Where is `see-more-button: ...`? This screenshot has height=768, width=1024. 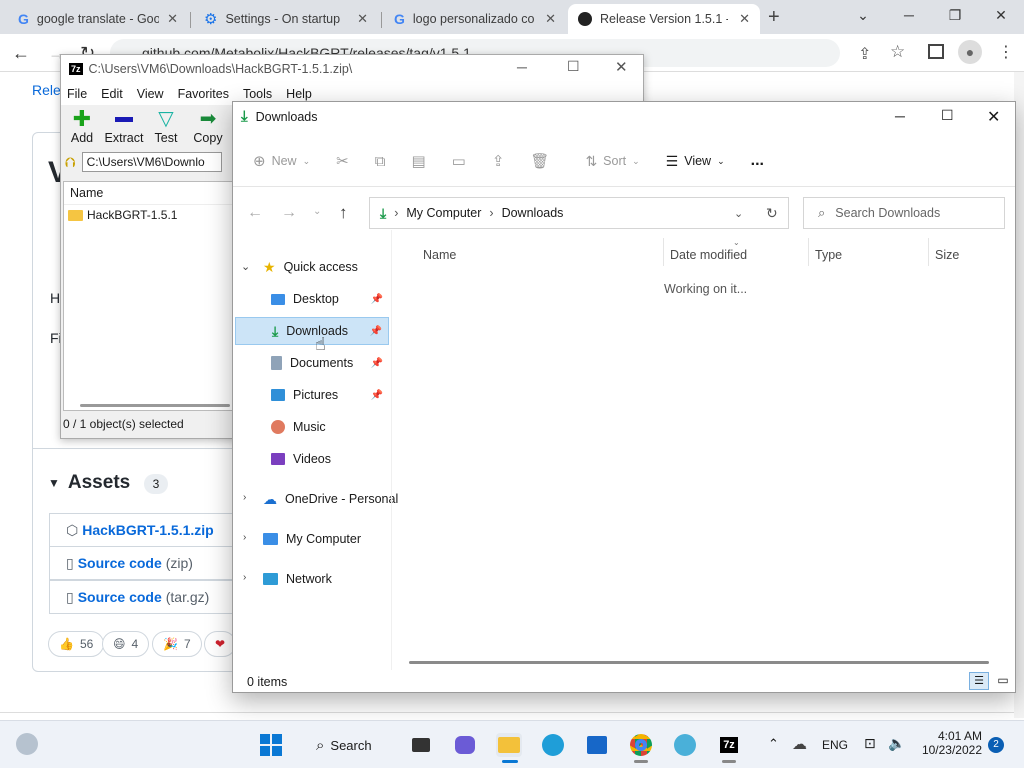
see-more-button: ... is located at coordinates (757, 161).